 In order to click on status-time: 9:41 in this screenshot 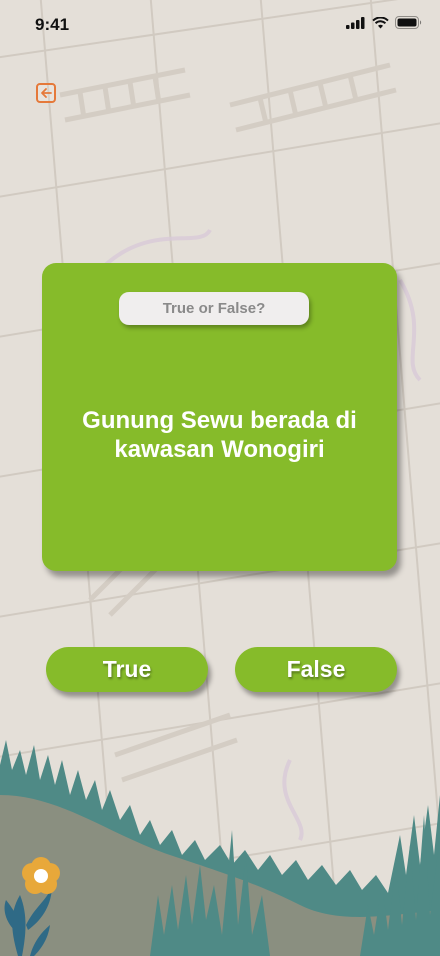, I will do `click(52, 24)`.